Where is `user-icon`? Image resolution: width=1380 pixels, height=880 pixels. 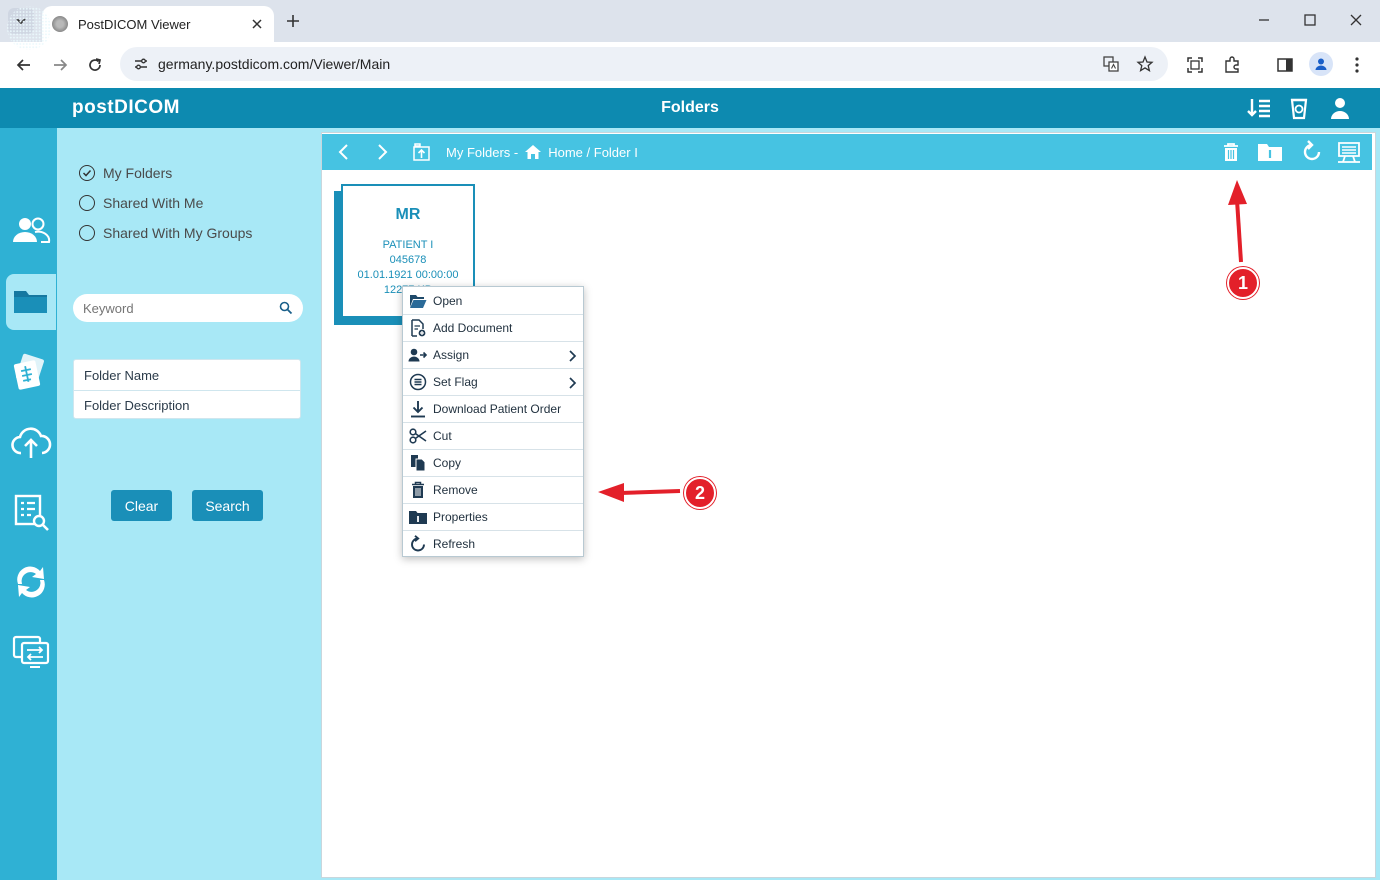 user-icon is located at coordinates (1321, 64).